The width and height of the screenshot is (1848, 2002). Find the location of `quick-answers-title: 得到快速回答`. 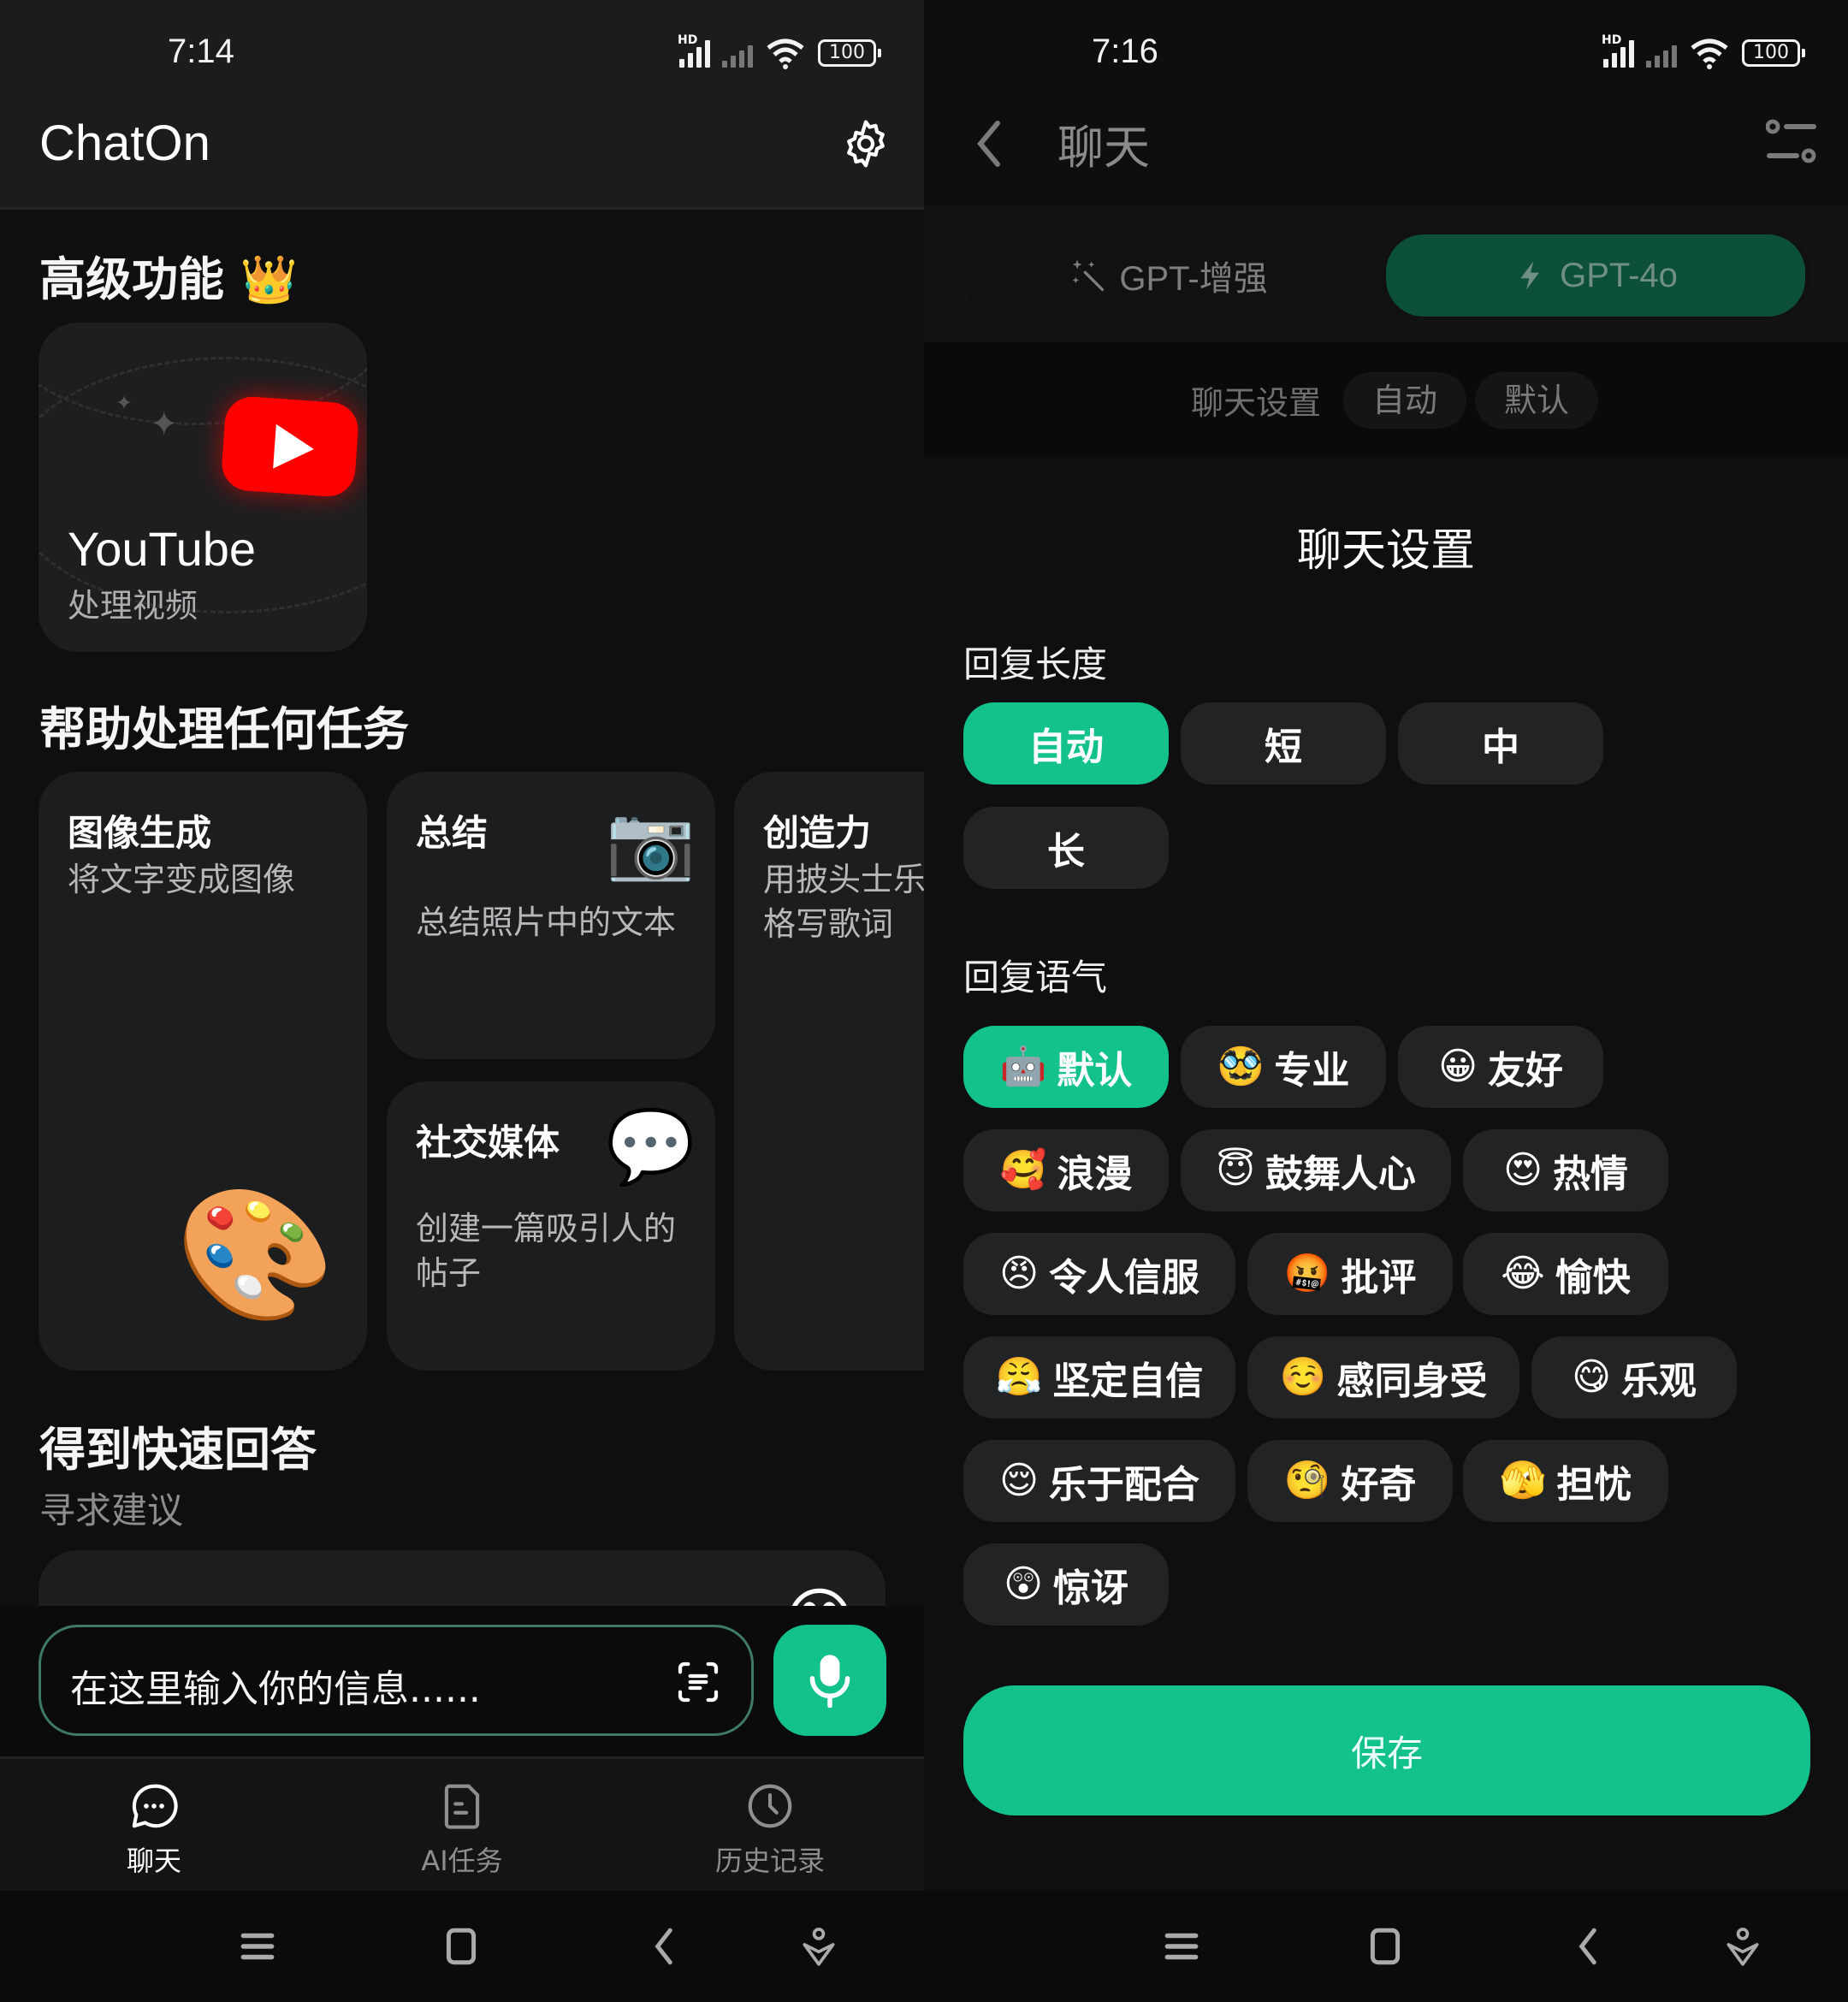

quick-answers-title: 得到快速回答 is located at coordinates (178, 1450).